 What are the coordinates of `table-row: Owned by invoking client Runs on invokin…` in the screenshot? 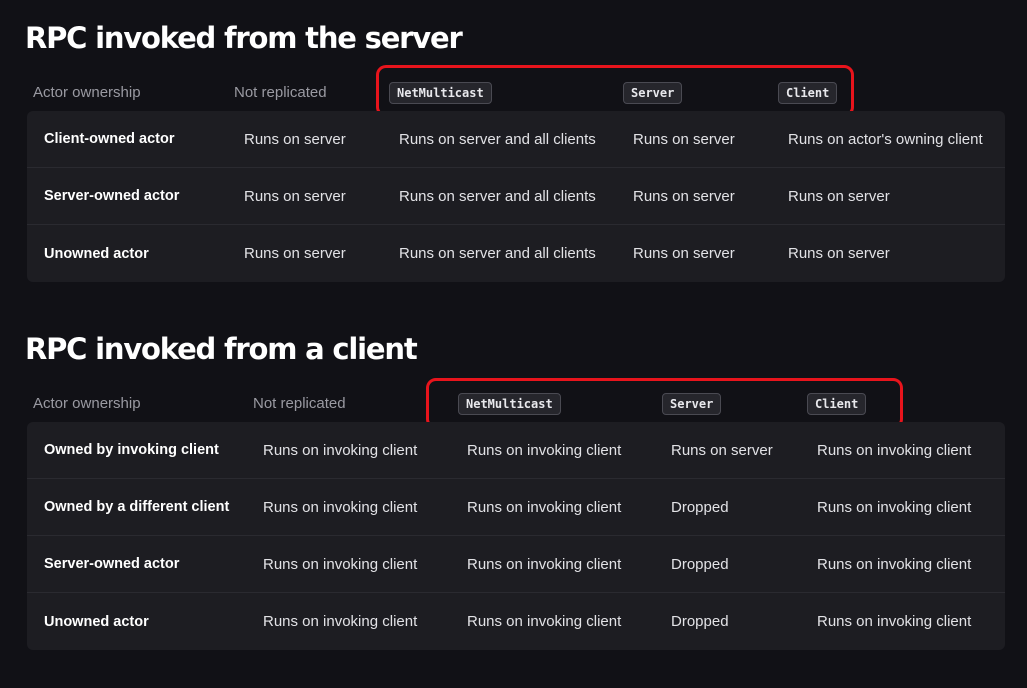 It's located at (516, 450).